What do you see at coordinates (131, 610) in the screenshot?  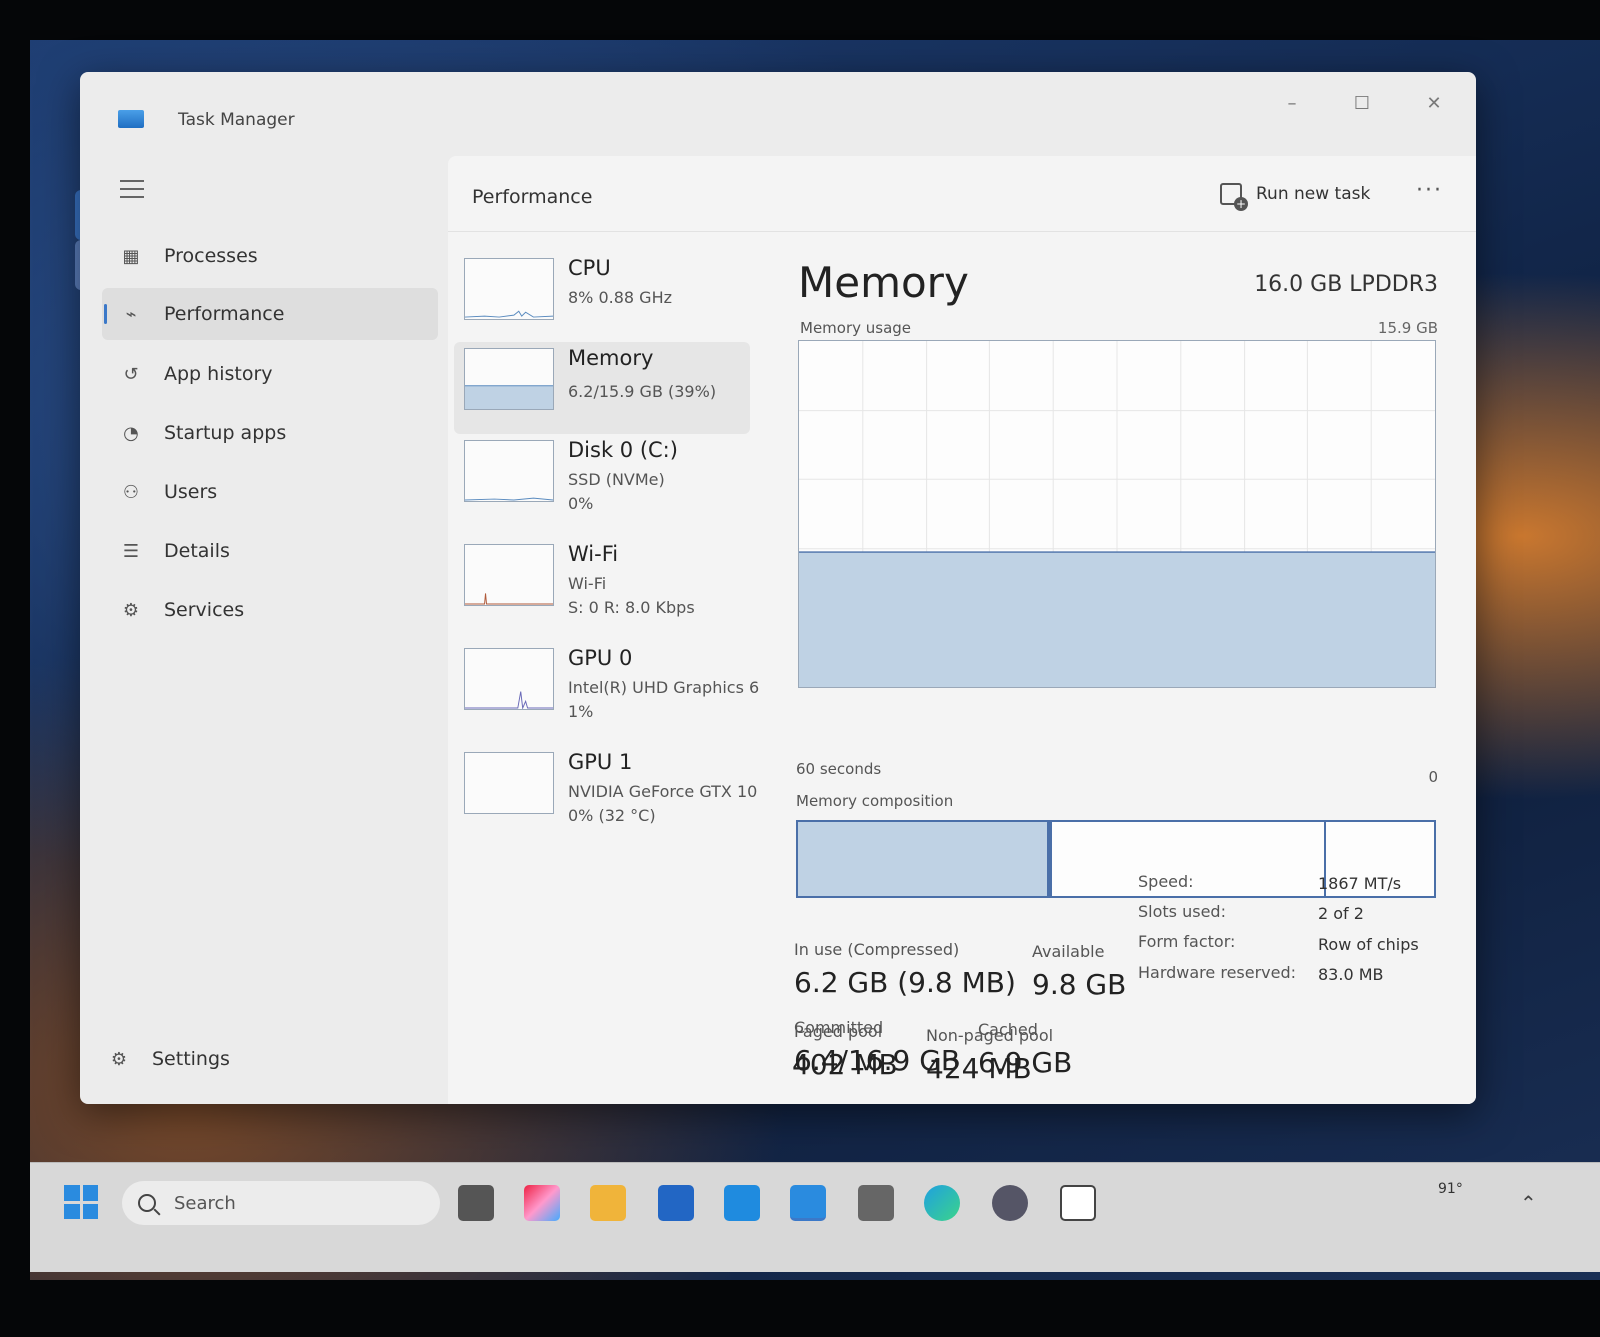 I see `services-icon: ⚙` at bounding box center [131, 610].